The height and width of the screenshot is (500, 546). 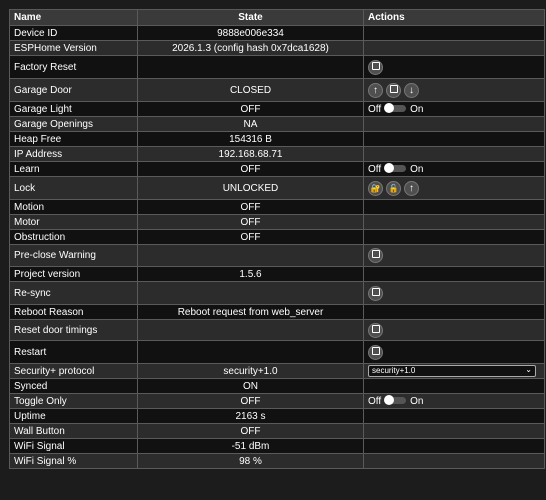 What do you see at coordinates (277, 188) in the screenshot?
I see `table-row-lock: Lock UNLOCKED 🔐 🔓 ↑` at bounding box center [277, 188].